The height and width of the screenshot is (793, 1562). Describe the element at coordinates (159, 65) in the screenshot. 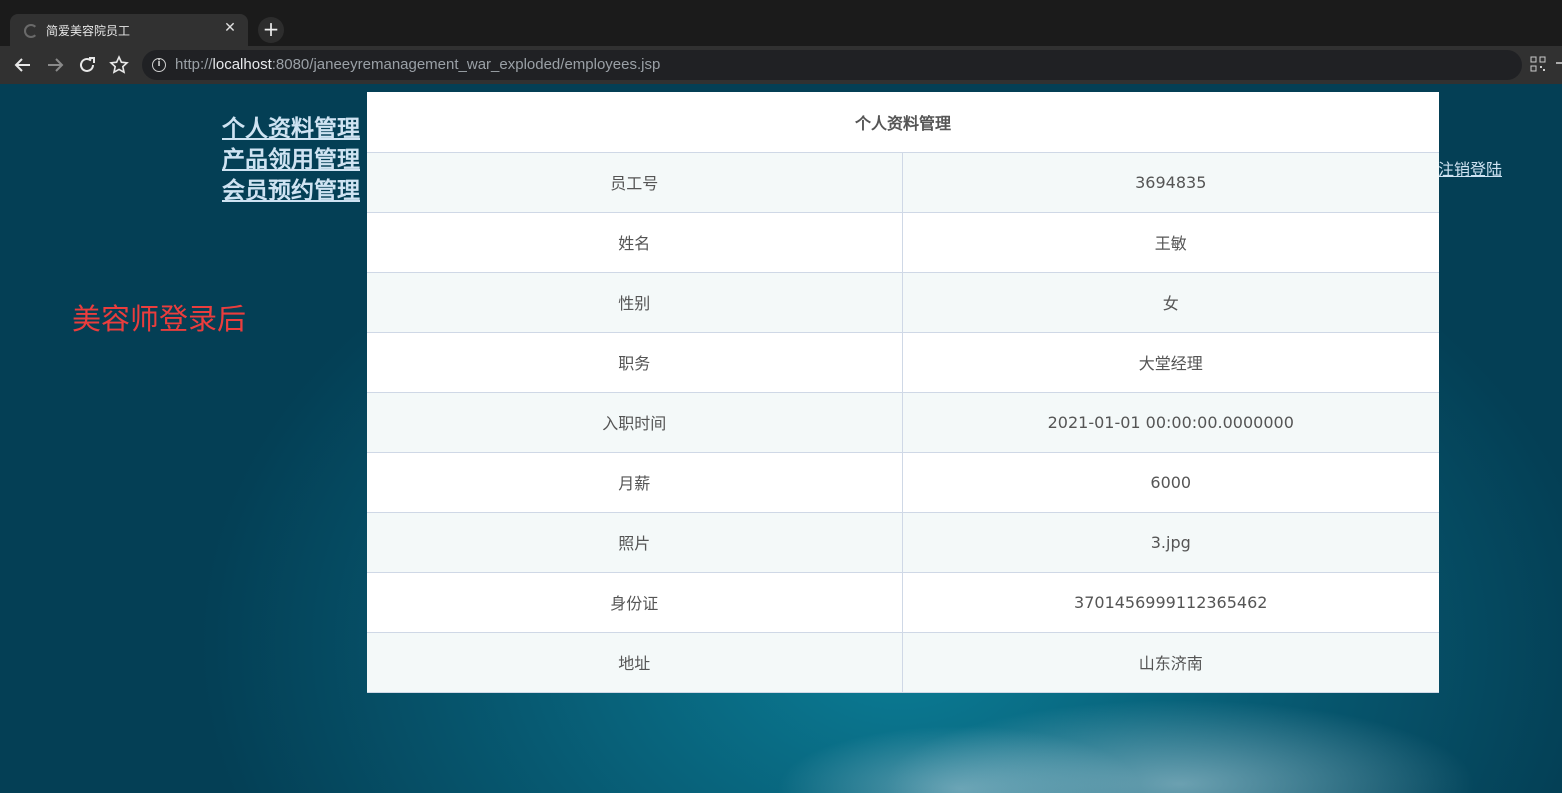

I see `site-info-icon: i` at that location.